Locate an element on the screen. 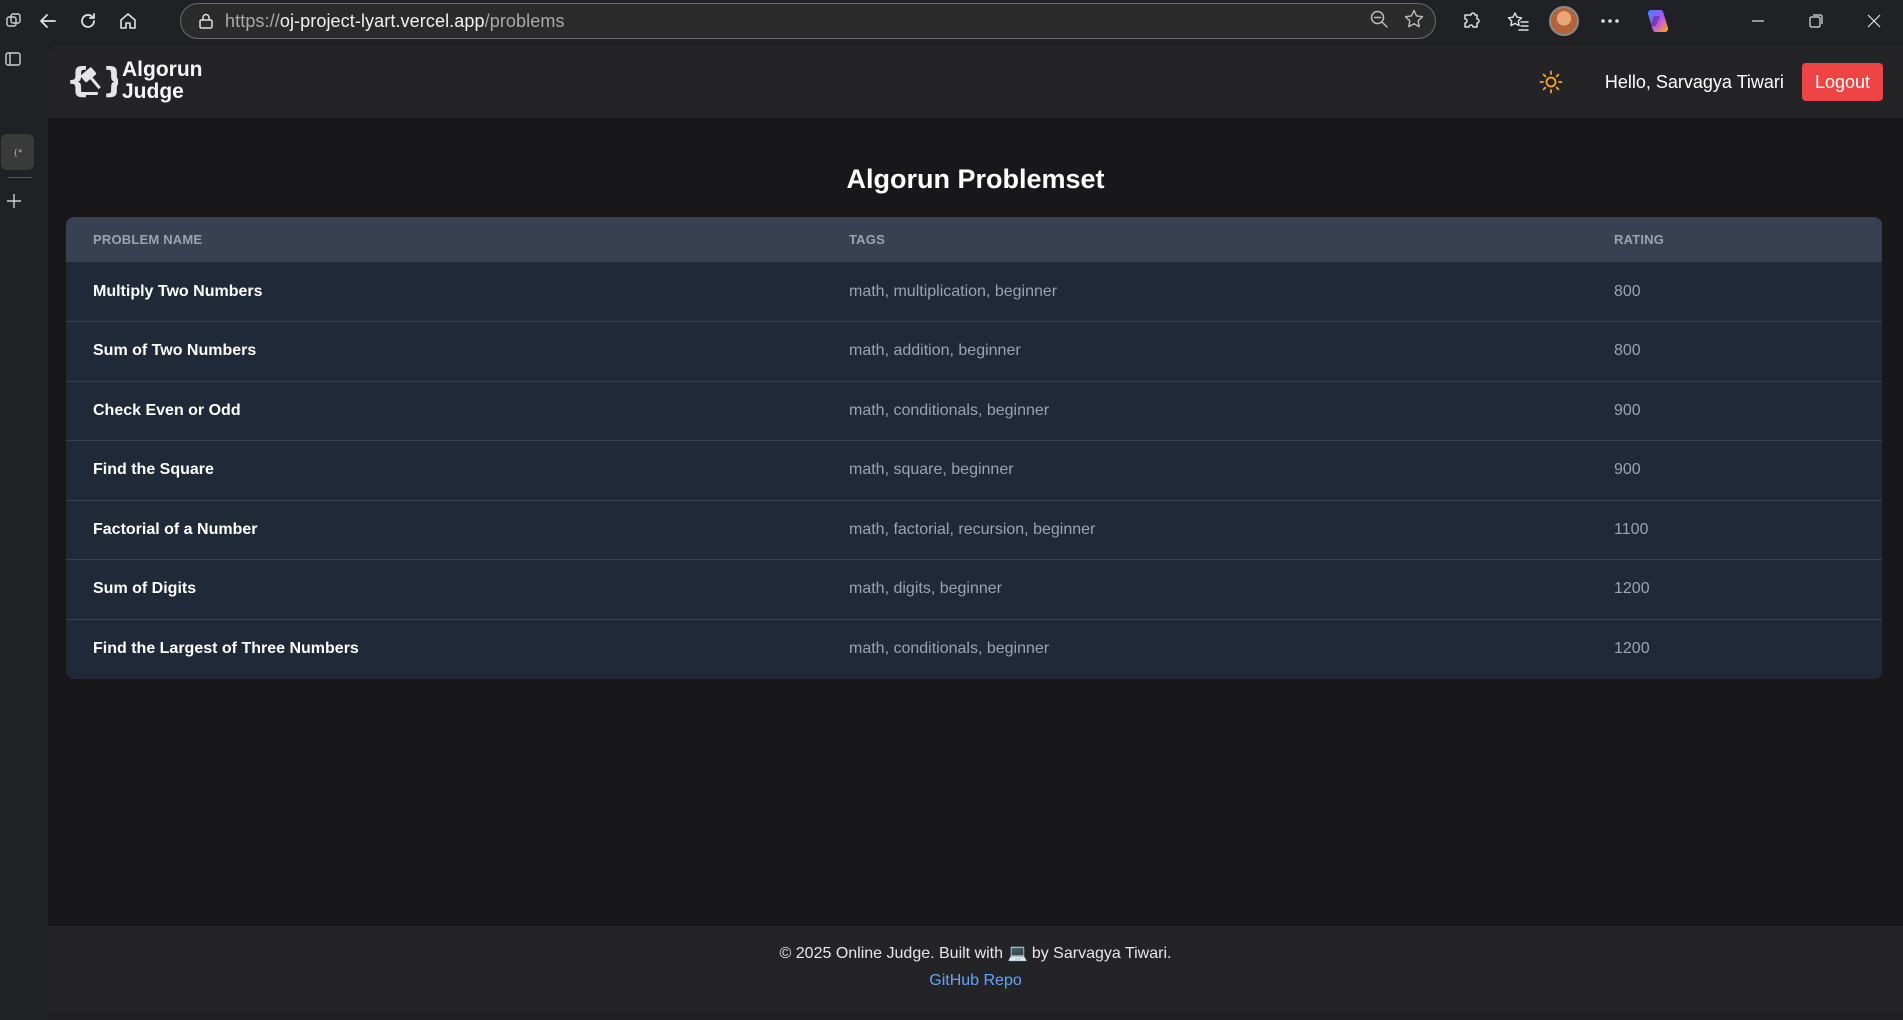  url-path: /problems is located at coordinates (524, 20).